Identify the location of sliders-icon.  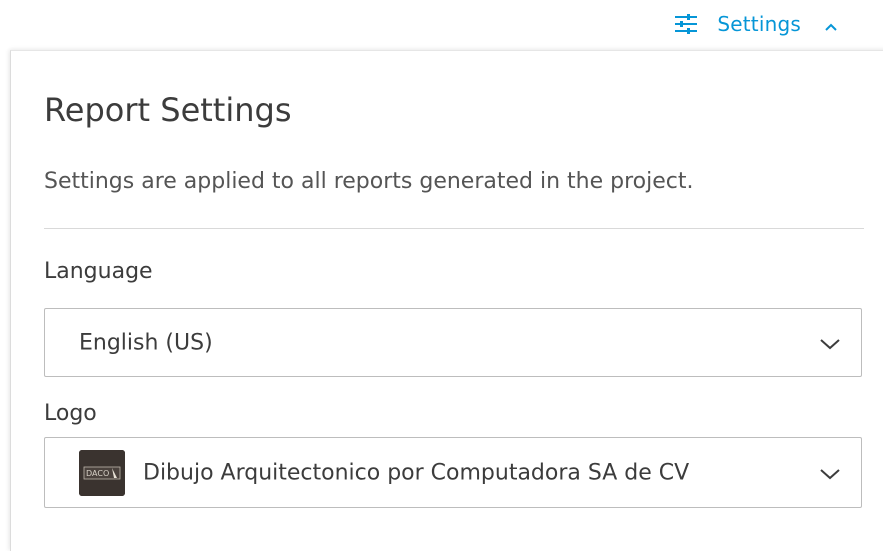
(686, 24).